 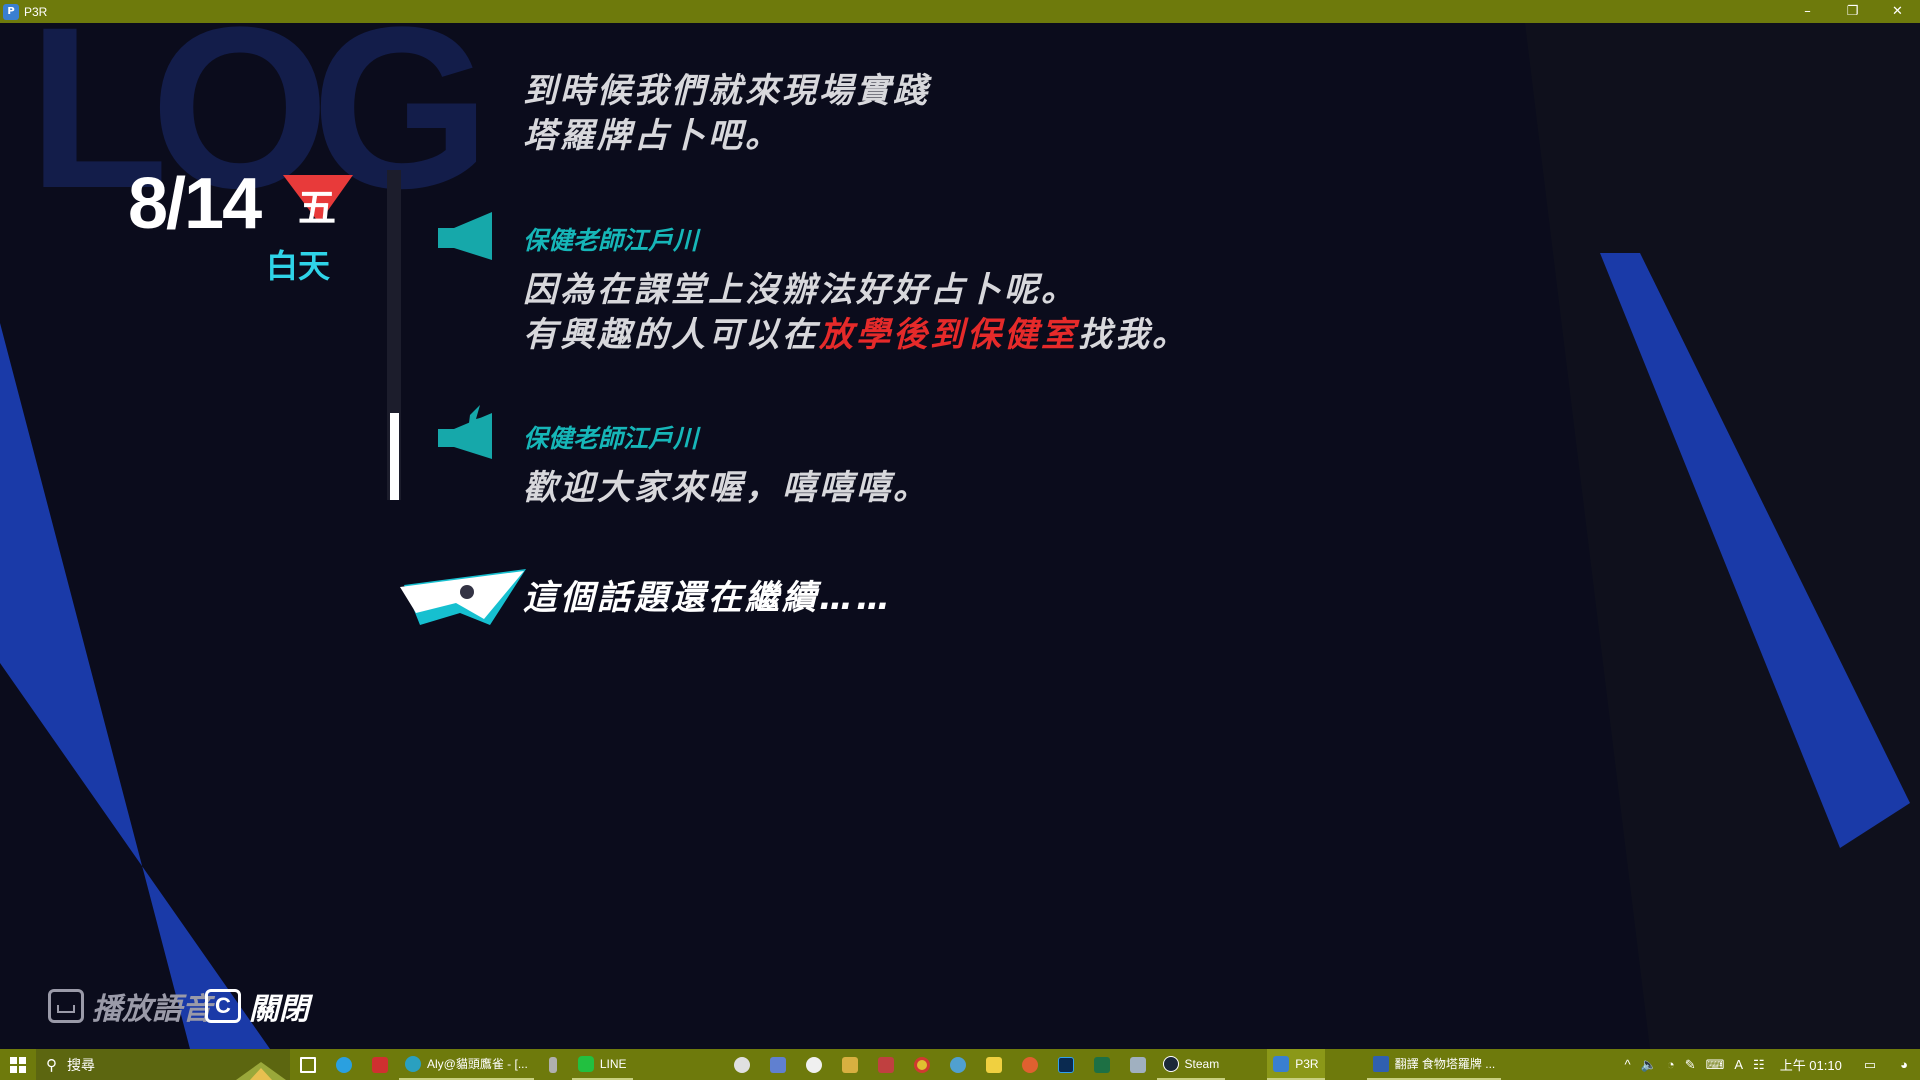 What do you see at coordinates (1904, 1064) in the screenshot?
I see `copilot-icon: ◕` at bounding box center [1904, 1064].